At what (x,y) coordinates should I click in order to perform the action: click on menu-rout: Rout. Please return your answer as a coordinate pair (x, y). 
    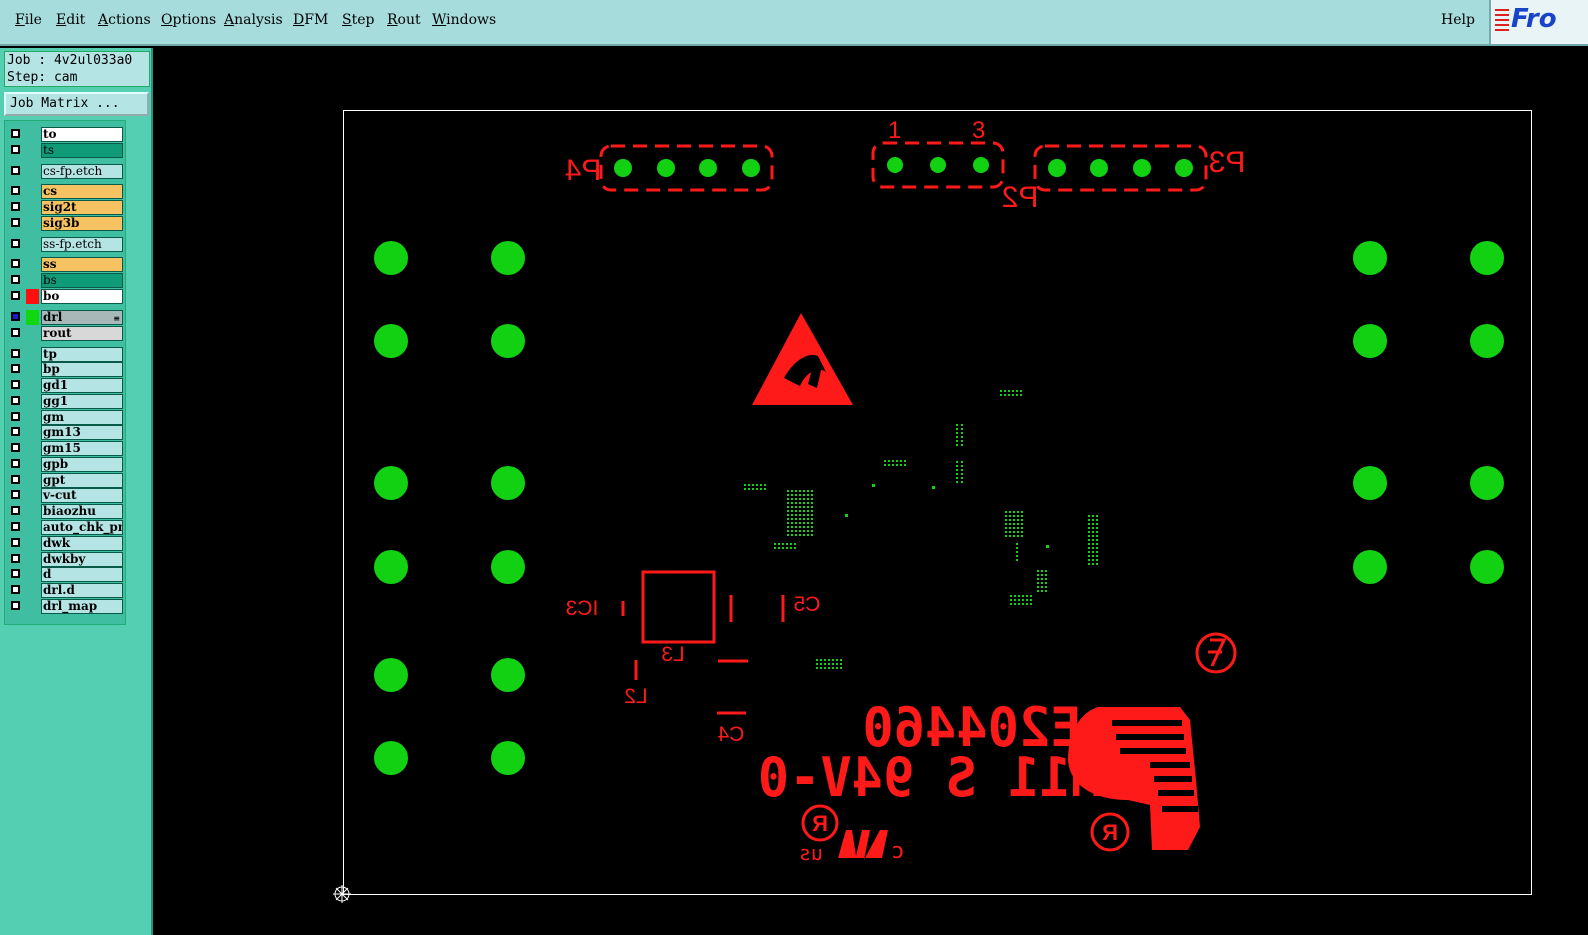
    Looking at the image, I should click on (404, 20).